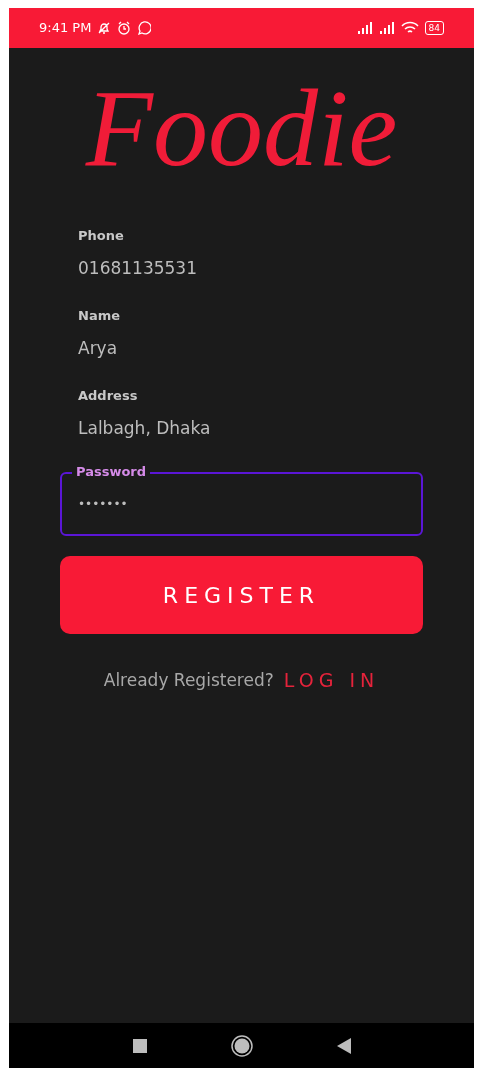 The height and width of the screenshot is (1078, 483). What do you see at coordinates (409, 28) in the screenshot?
I see `wifi-icon` at bounding box center [409, 28].